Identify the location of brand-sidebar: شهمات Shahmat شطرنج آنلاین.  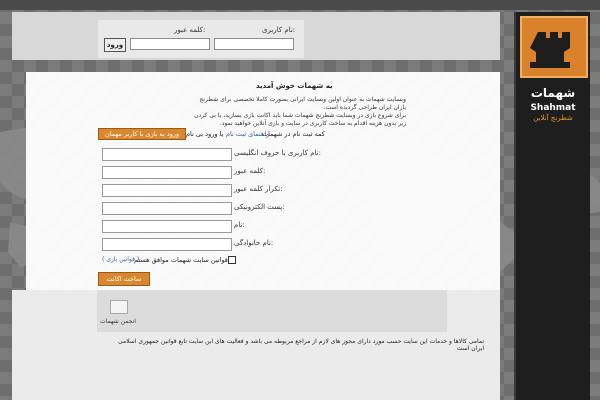
(552, 206).